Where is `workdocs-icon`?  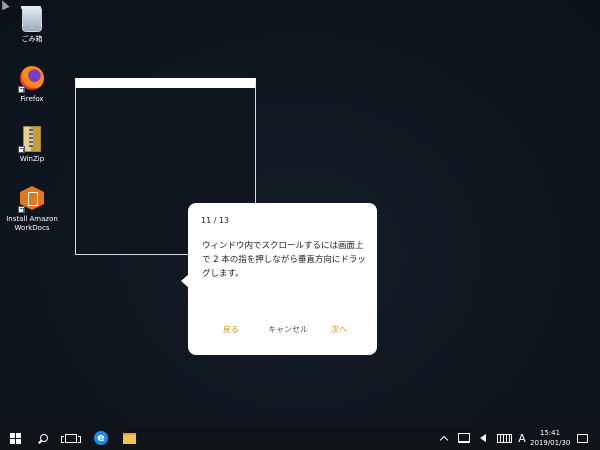 workdocs-icon is located at coordinates (31, 199).